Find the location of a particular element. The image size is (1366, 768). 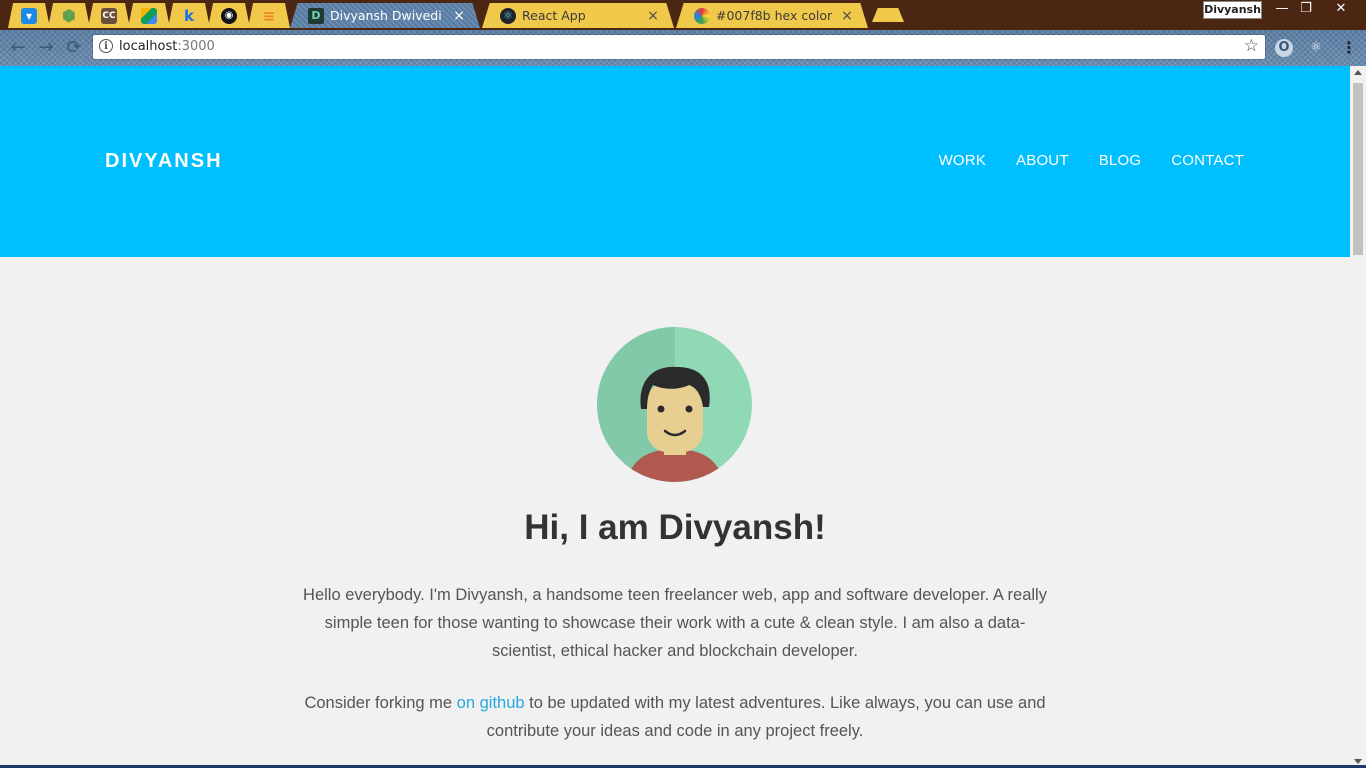

opera-icon: O is located at coordinates (1284, 48).